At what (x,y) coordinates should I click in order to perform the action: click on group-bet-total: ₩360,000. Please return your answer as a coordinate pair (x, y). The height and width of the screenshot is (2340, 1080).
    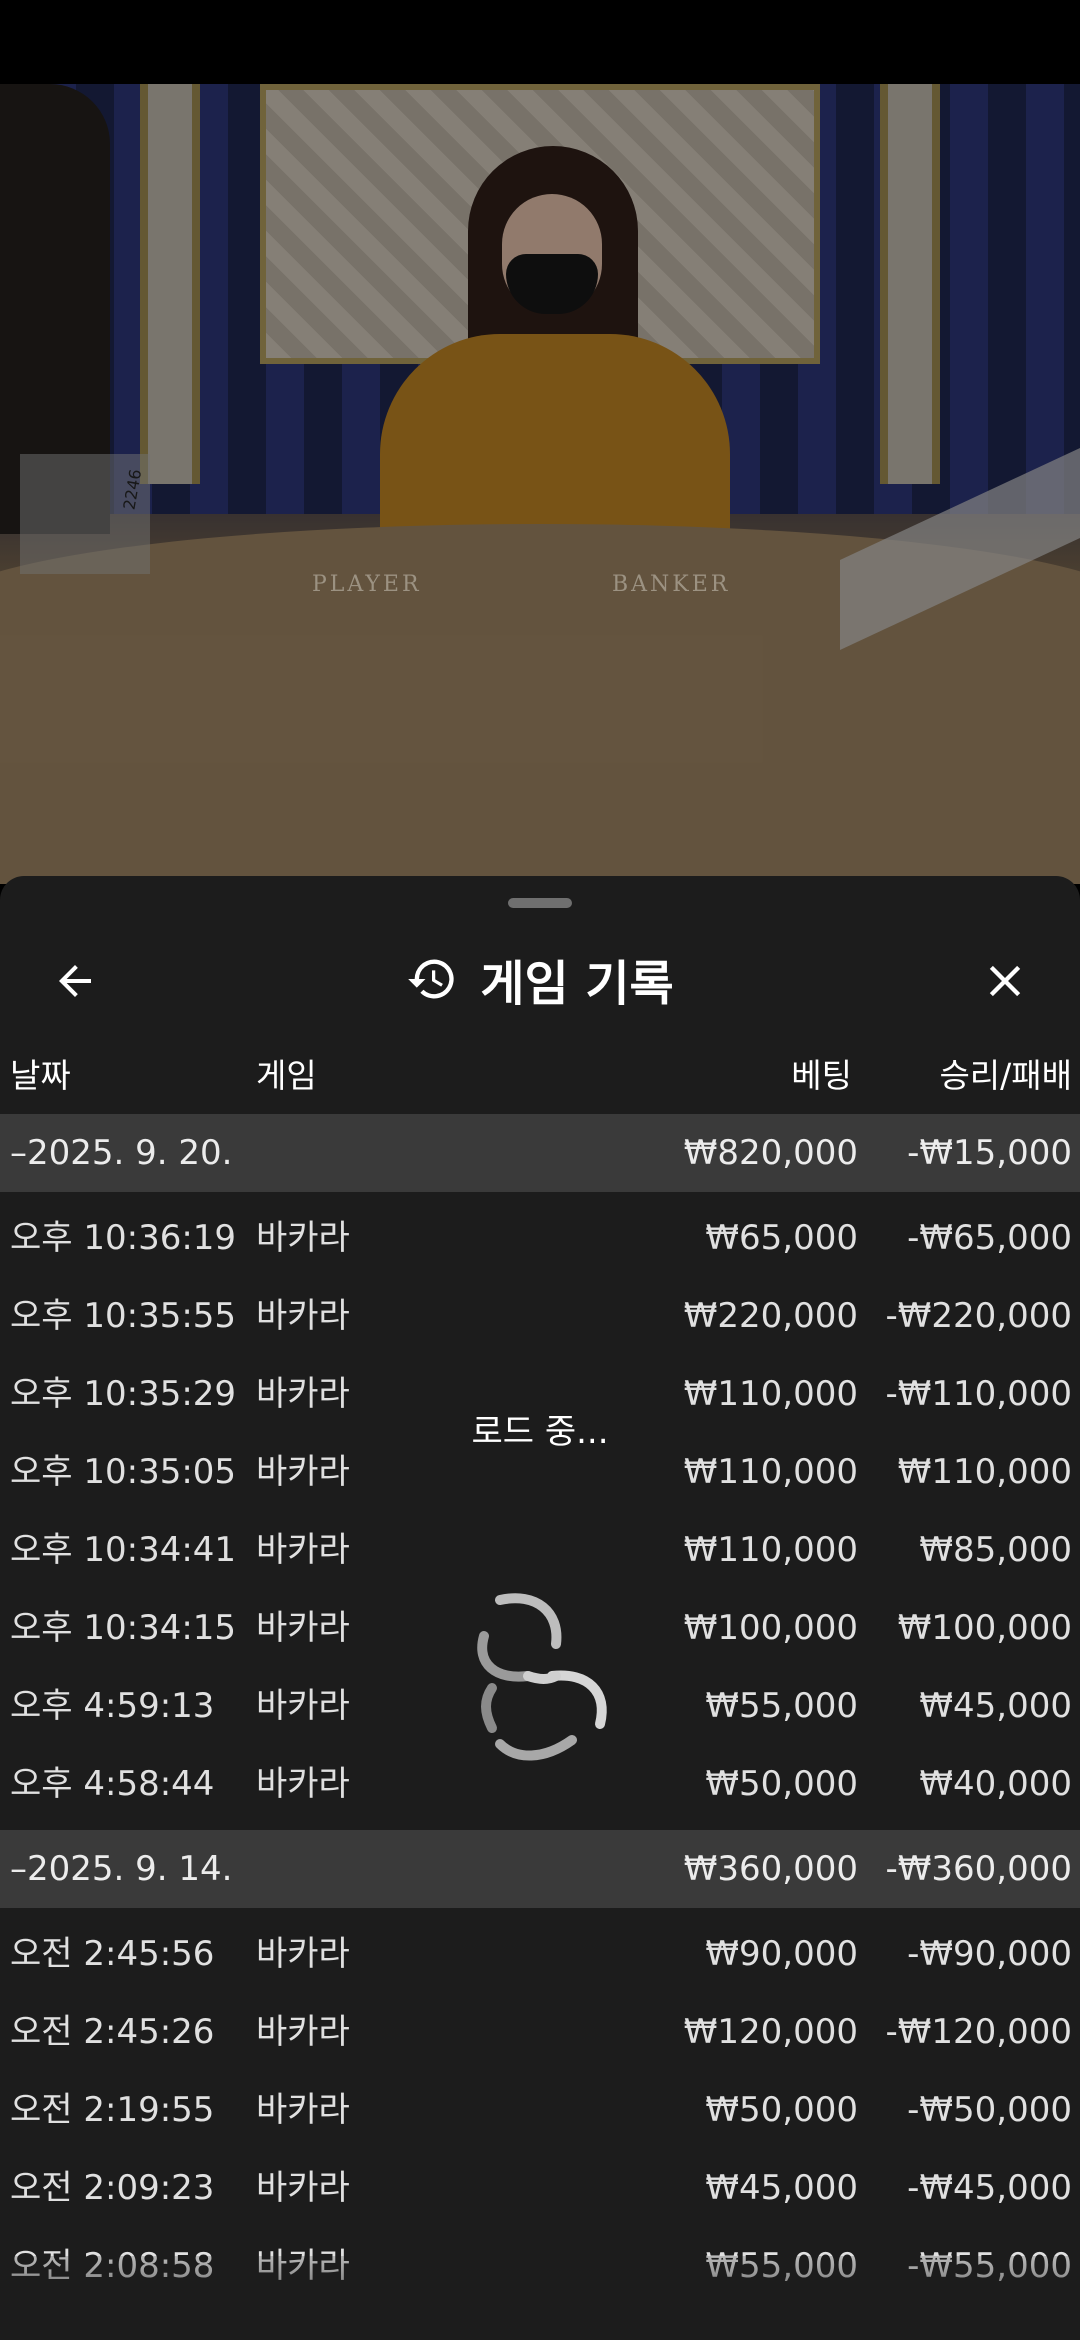
    Looking at the image, I should click on (770, 1869).